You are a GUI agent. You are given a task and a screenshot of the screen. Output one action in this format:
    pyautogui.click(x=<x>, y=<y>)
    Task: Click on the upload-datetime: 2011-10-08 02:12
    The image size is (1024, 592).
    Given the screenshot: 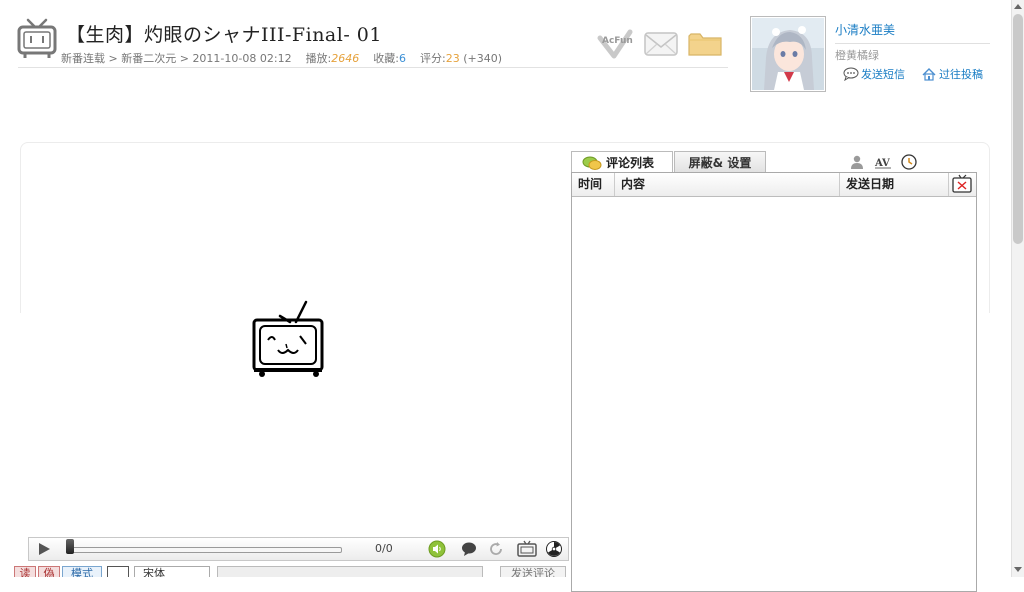 What is the action you would take?
    pyautogui.click(x=242, y=58)
    